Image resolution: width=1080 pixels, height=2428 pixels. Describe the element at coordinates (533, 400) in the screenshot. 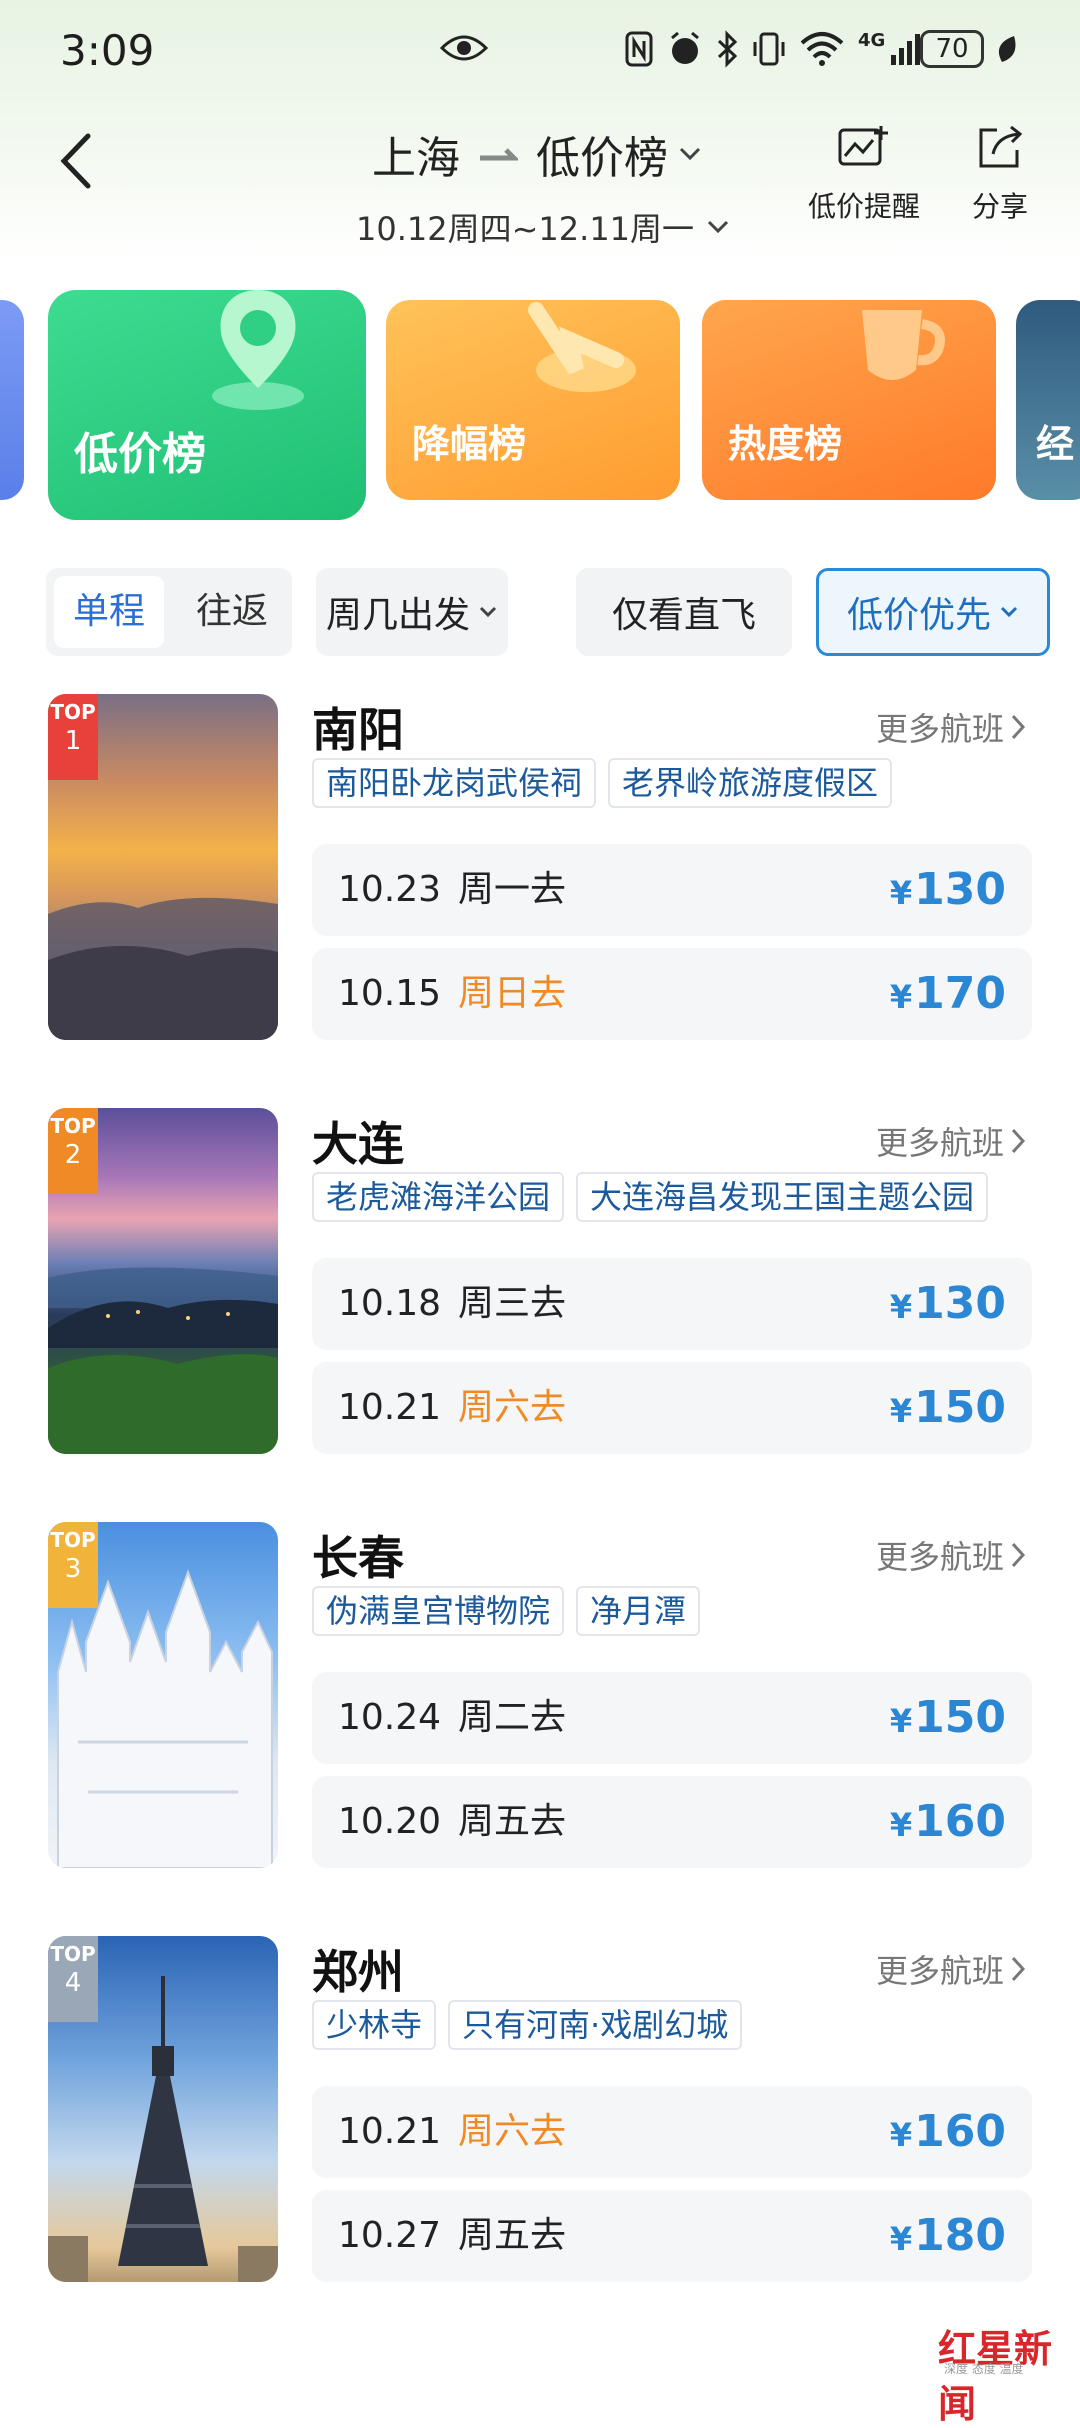

I see `category-card-drop: 降幅榜` at that location.